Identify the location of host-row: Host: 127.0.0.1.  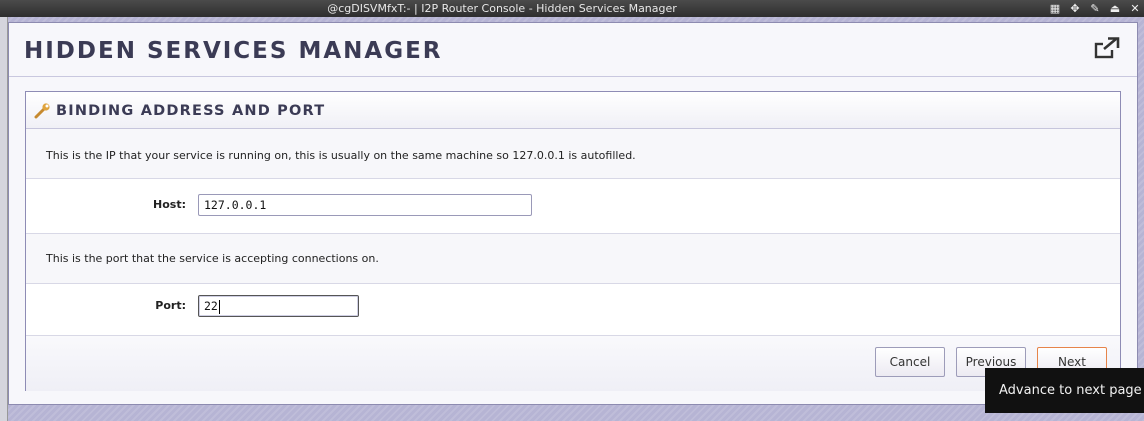
(573, 206).